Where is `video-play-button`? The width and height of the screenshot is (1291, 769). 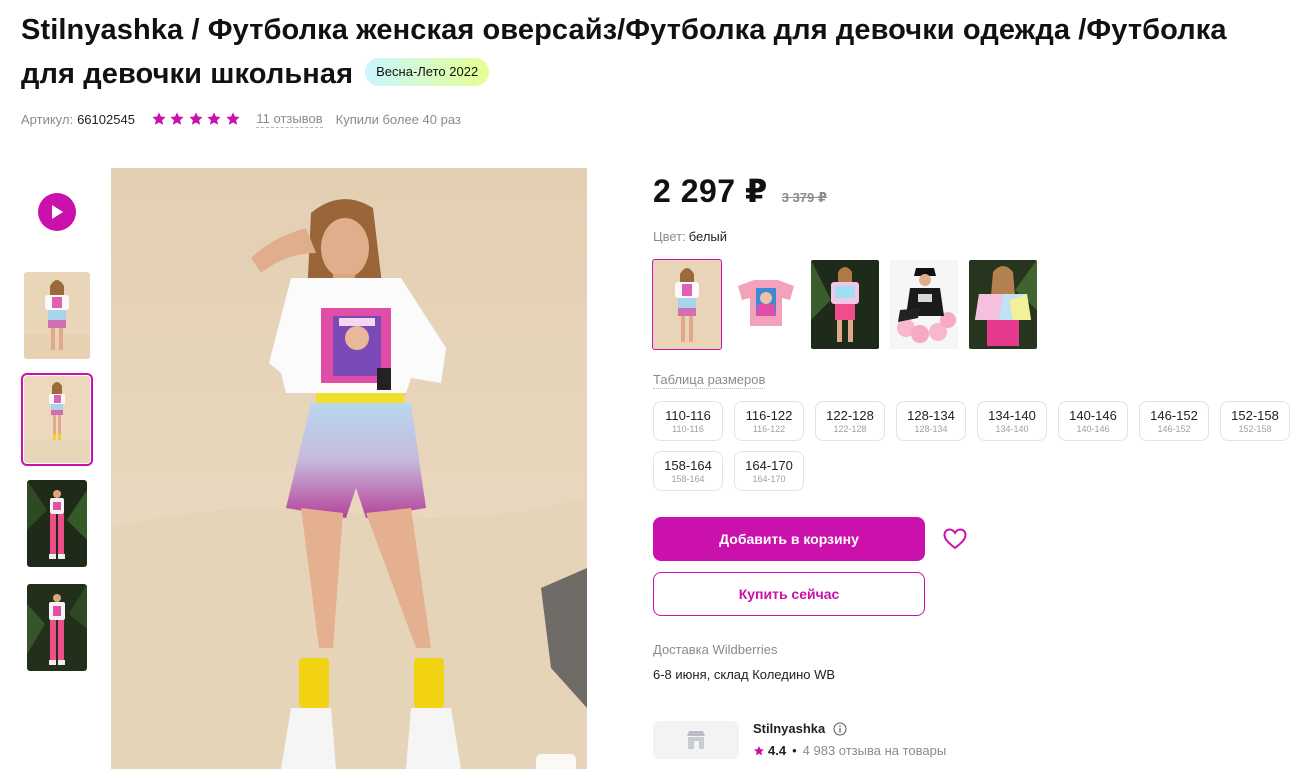 video-play-button is located at coordinates (57, 212).